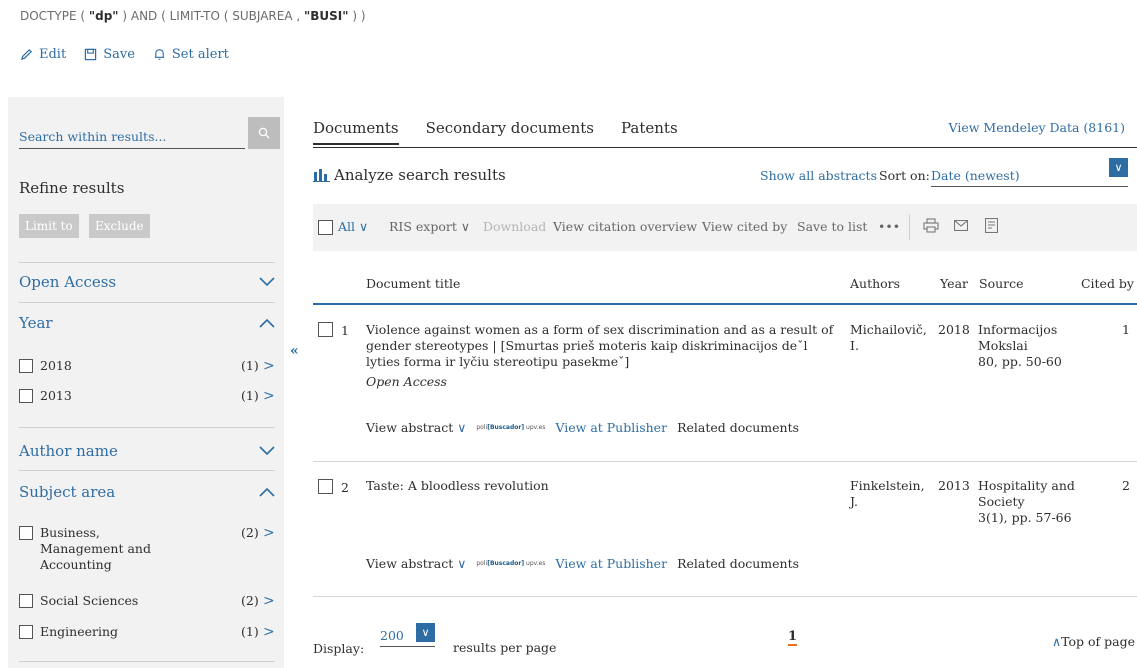 The width and height of the screenshot is (1137, 668). I want to click on edit-button: Edit, so click(43, 54).